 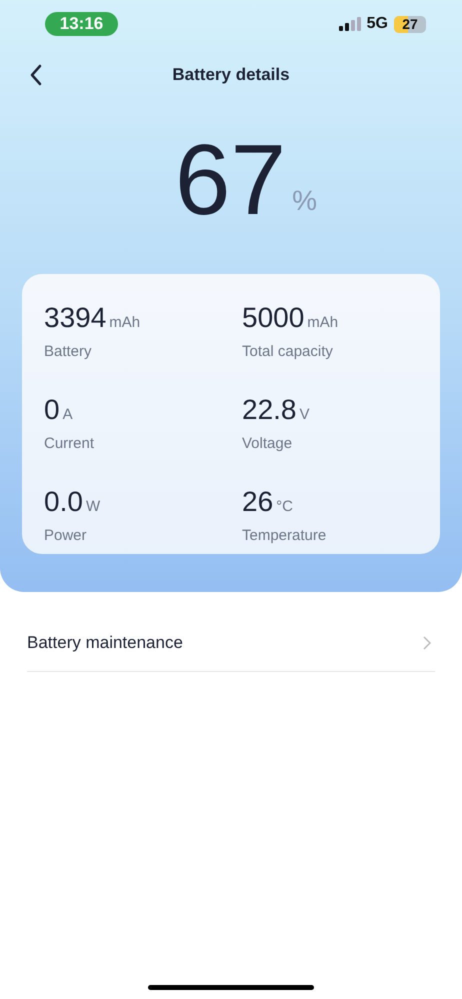 I want to click on stat-unit: W, so click(x=93, y=507).